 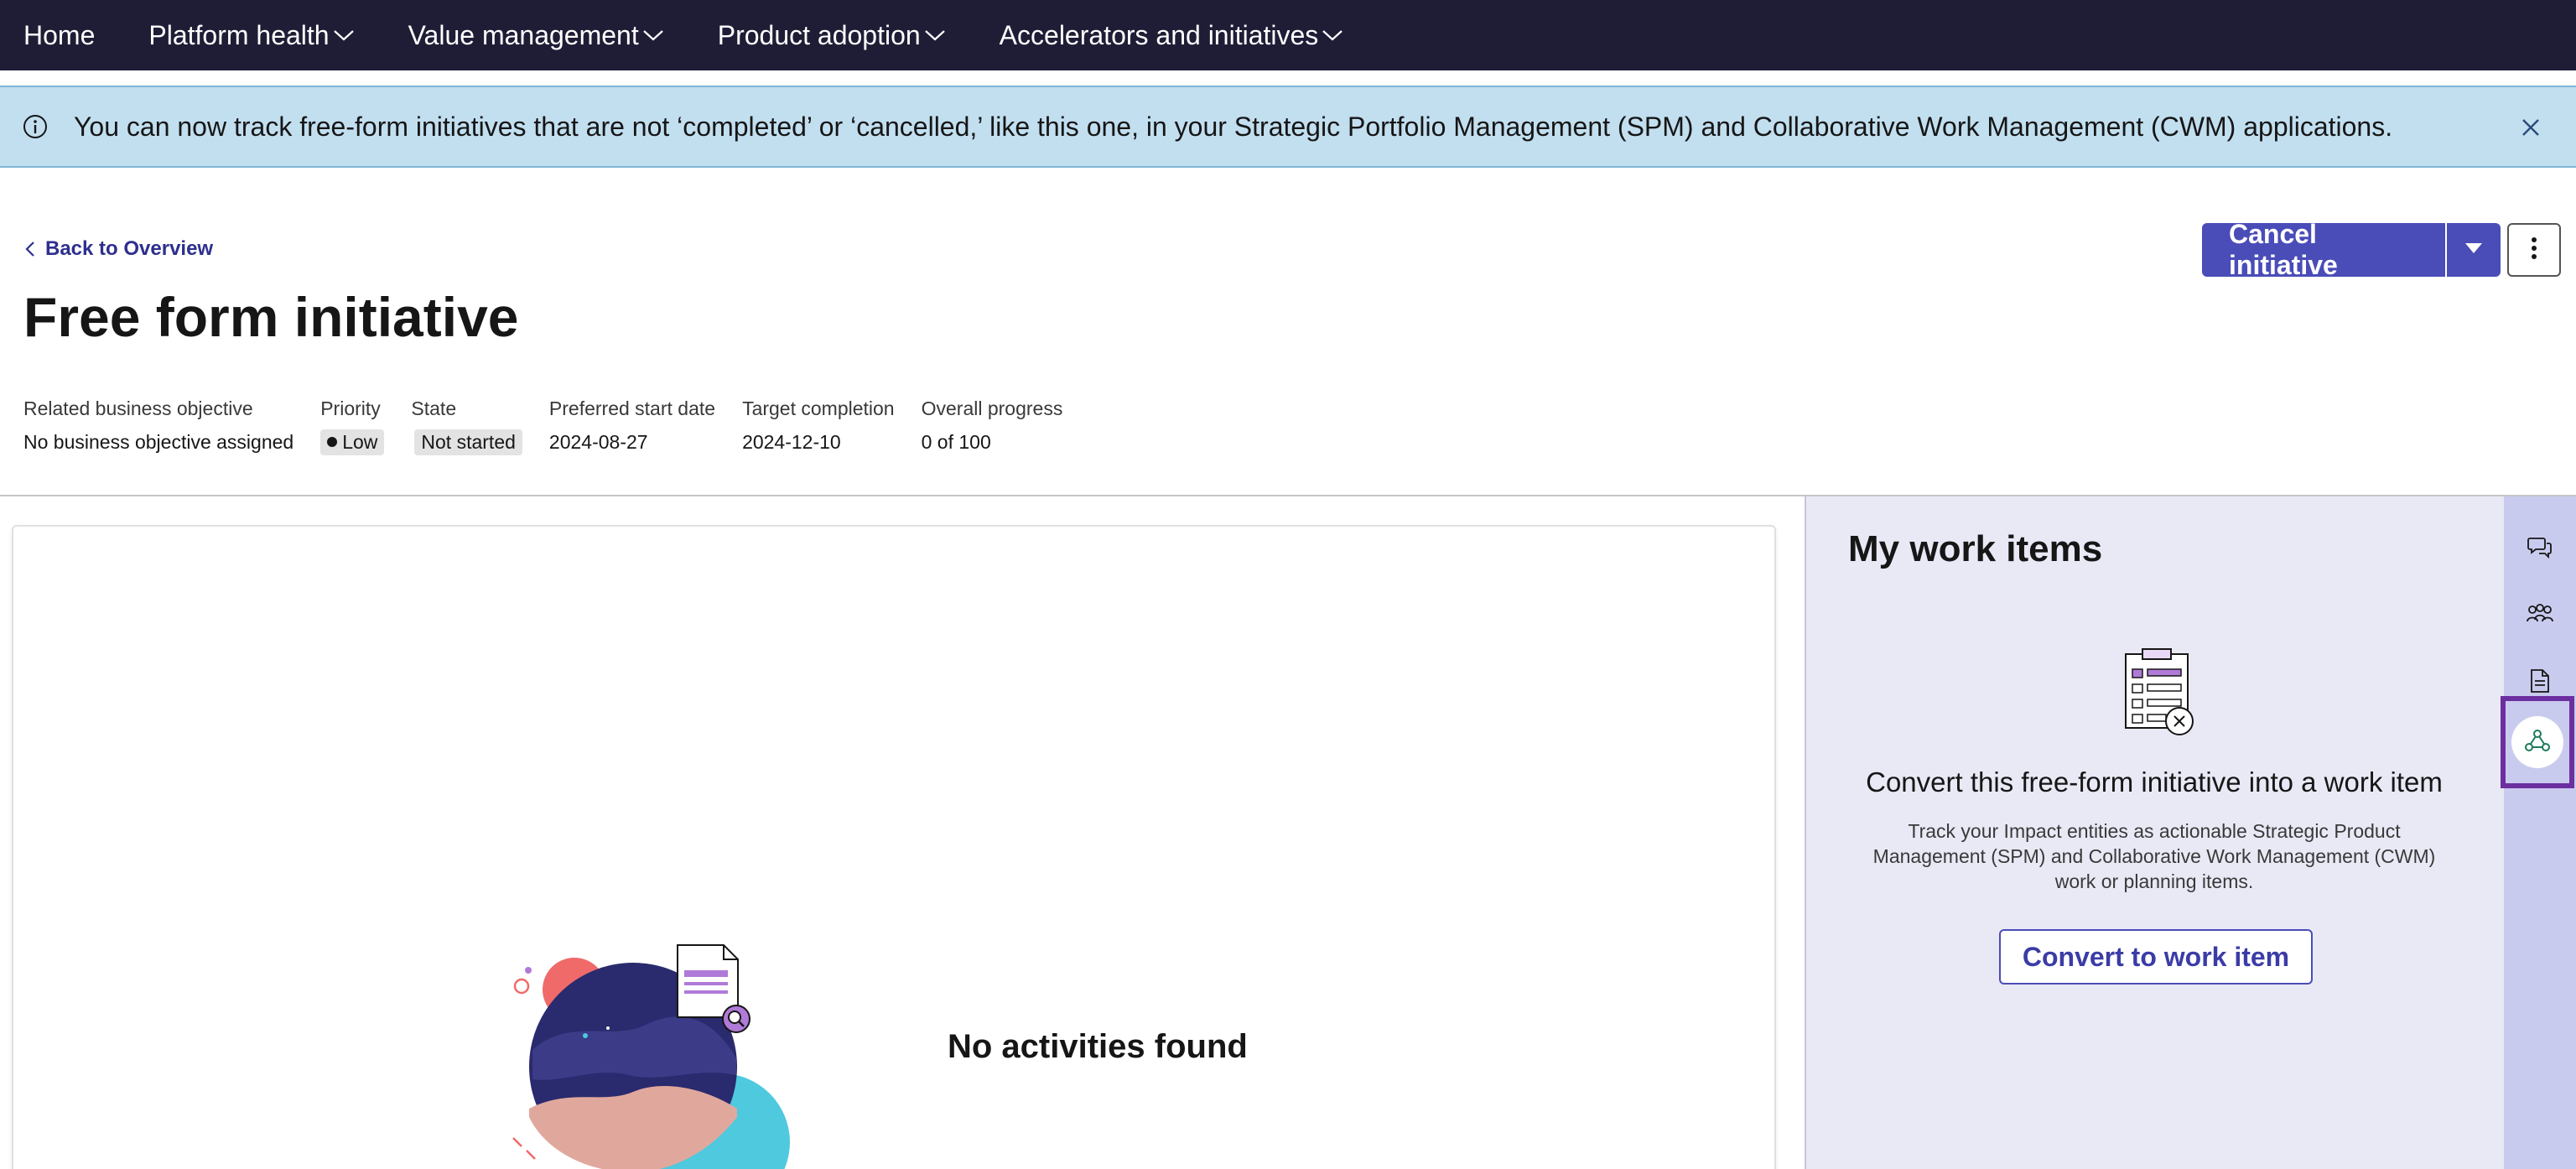 What do you see at coordinates (466, 426) in the screenshot?
I see `meta-state: State Not started` at bounding box center [466, 426].